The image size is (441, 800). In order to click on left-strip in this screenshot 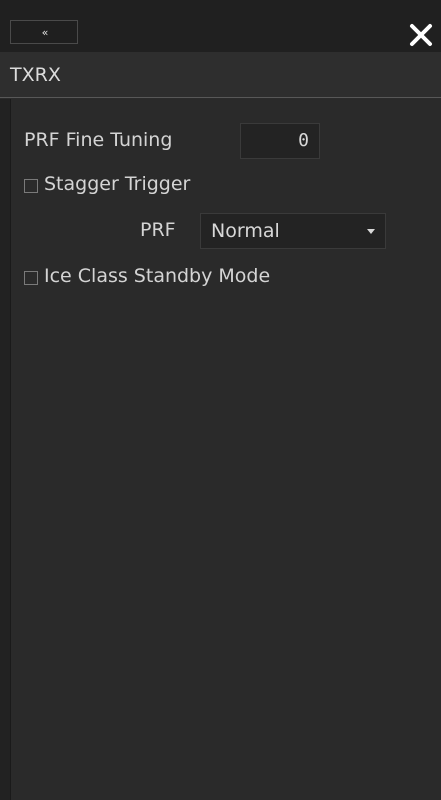, I will do `click(5, 449)`.